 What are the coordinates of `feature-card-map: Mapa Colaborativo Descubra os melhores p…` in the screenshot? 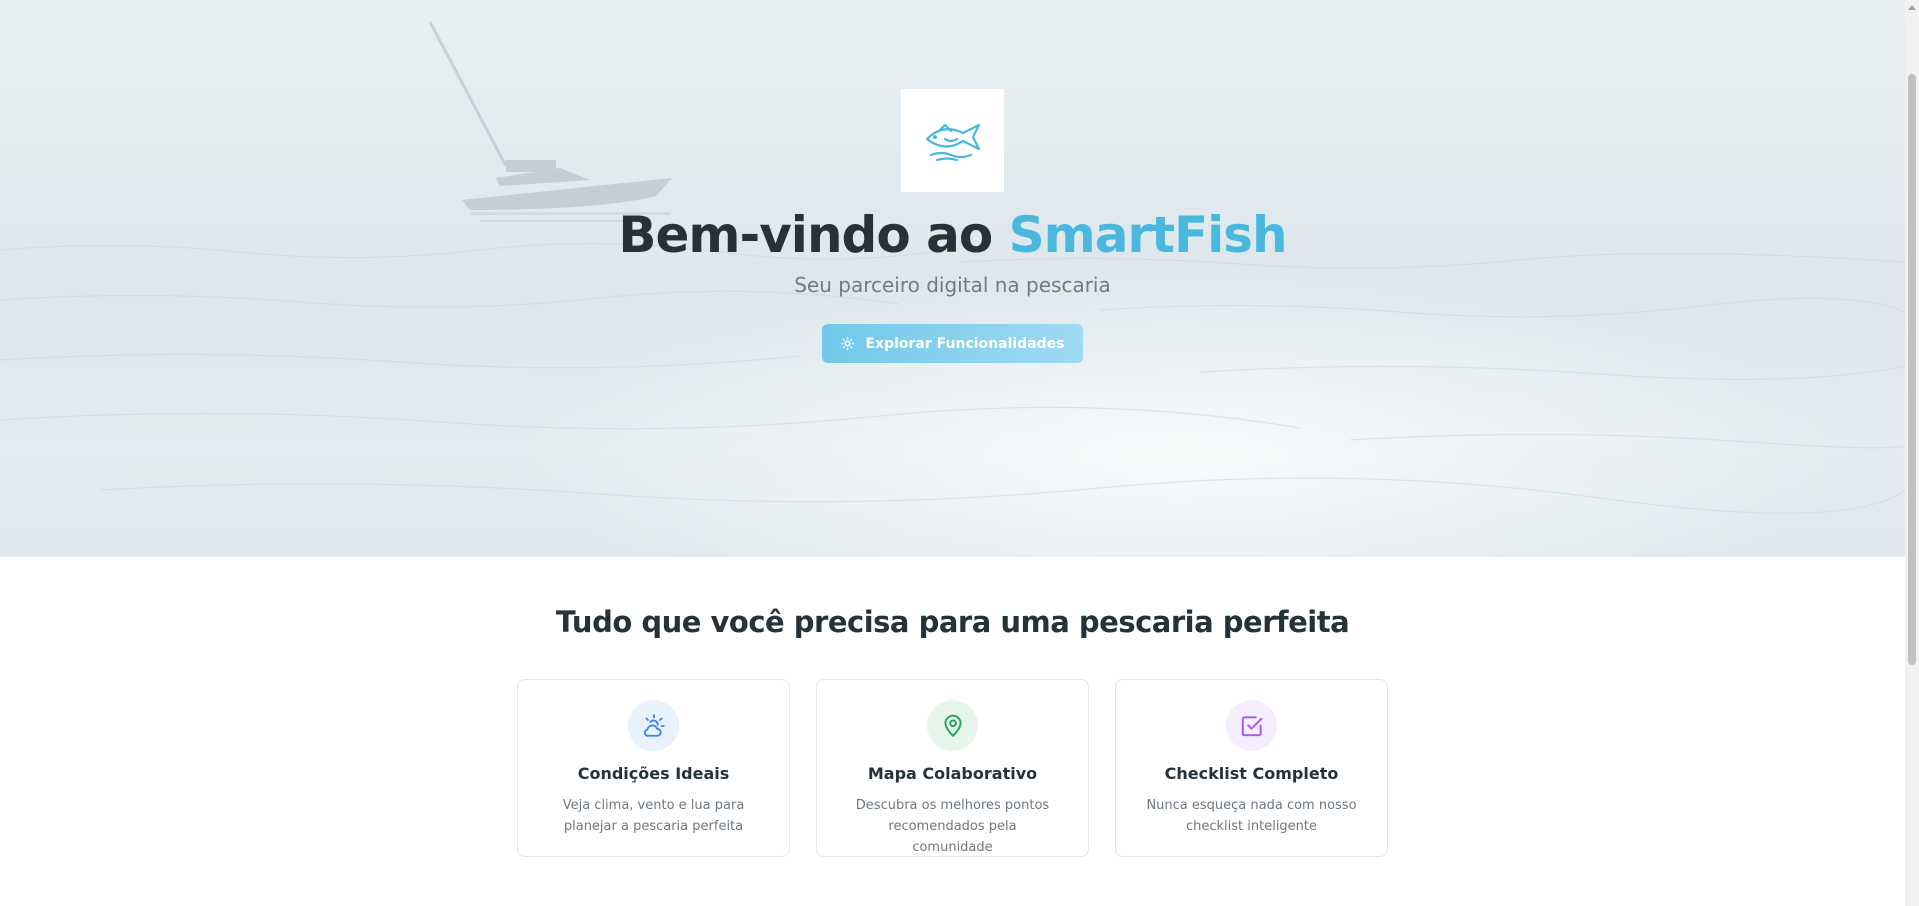 It's located at (952, 768).